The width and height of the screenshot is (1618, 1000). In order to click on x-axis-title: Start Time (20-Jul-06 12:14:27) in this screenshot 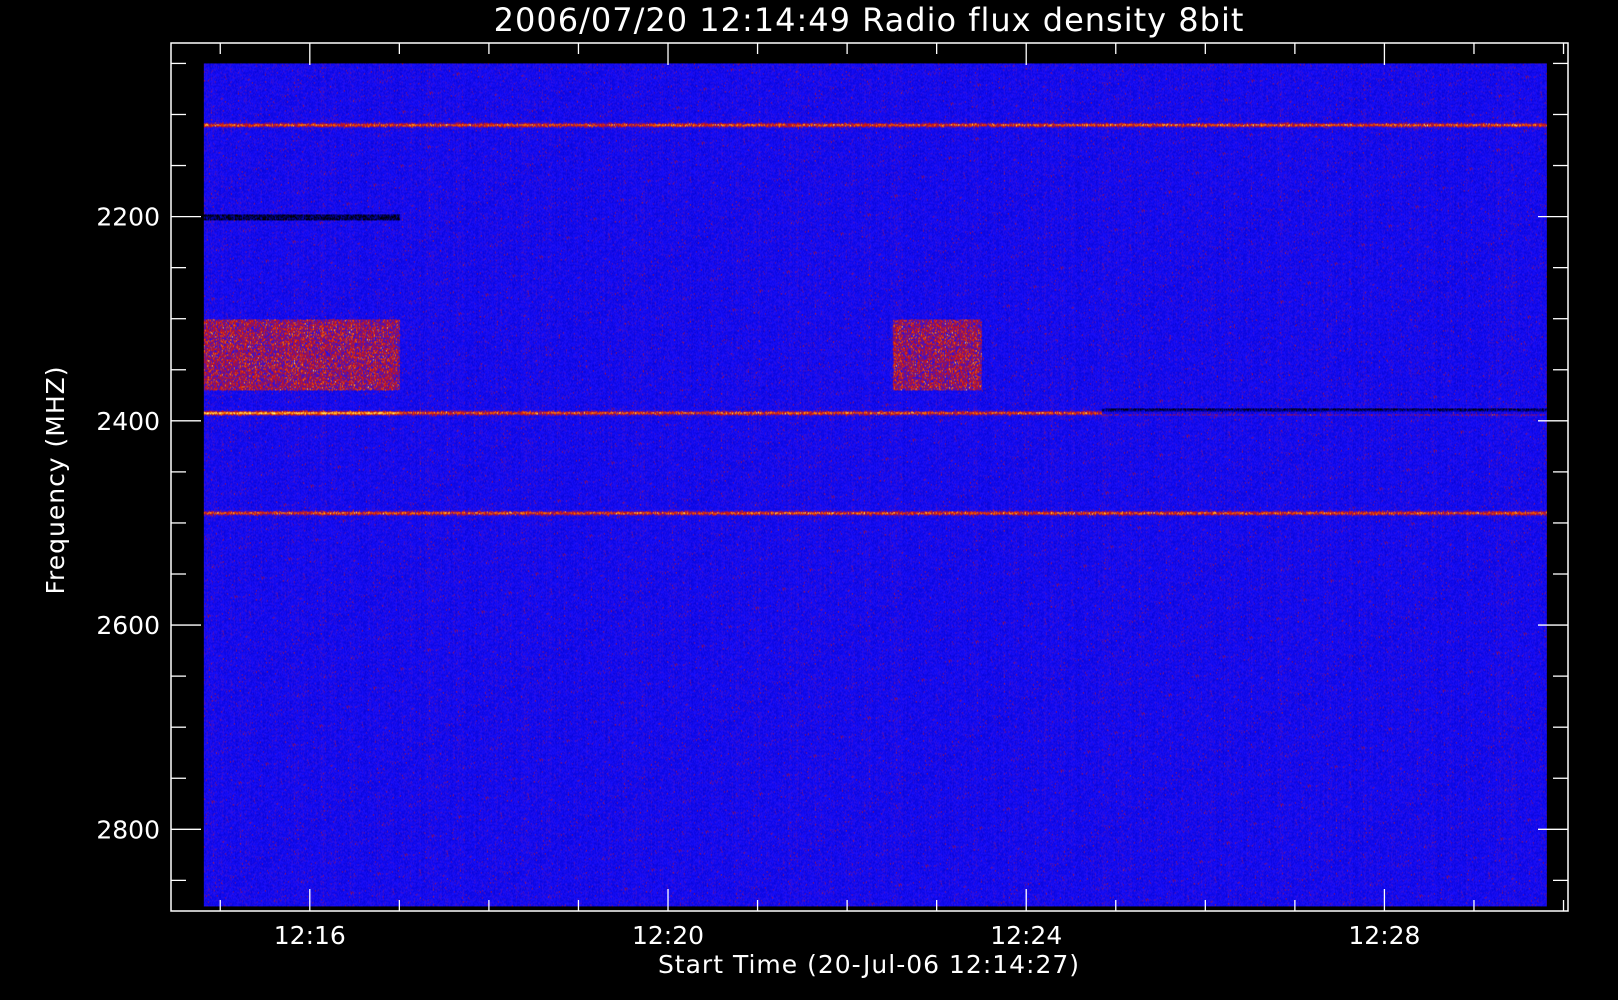, I will do `click(869, 964)`.